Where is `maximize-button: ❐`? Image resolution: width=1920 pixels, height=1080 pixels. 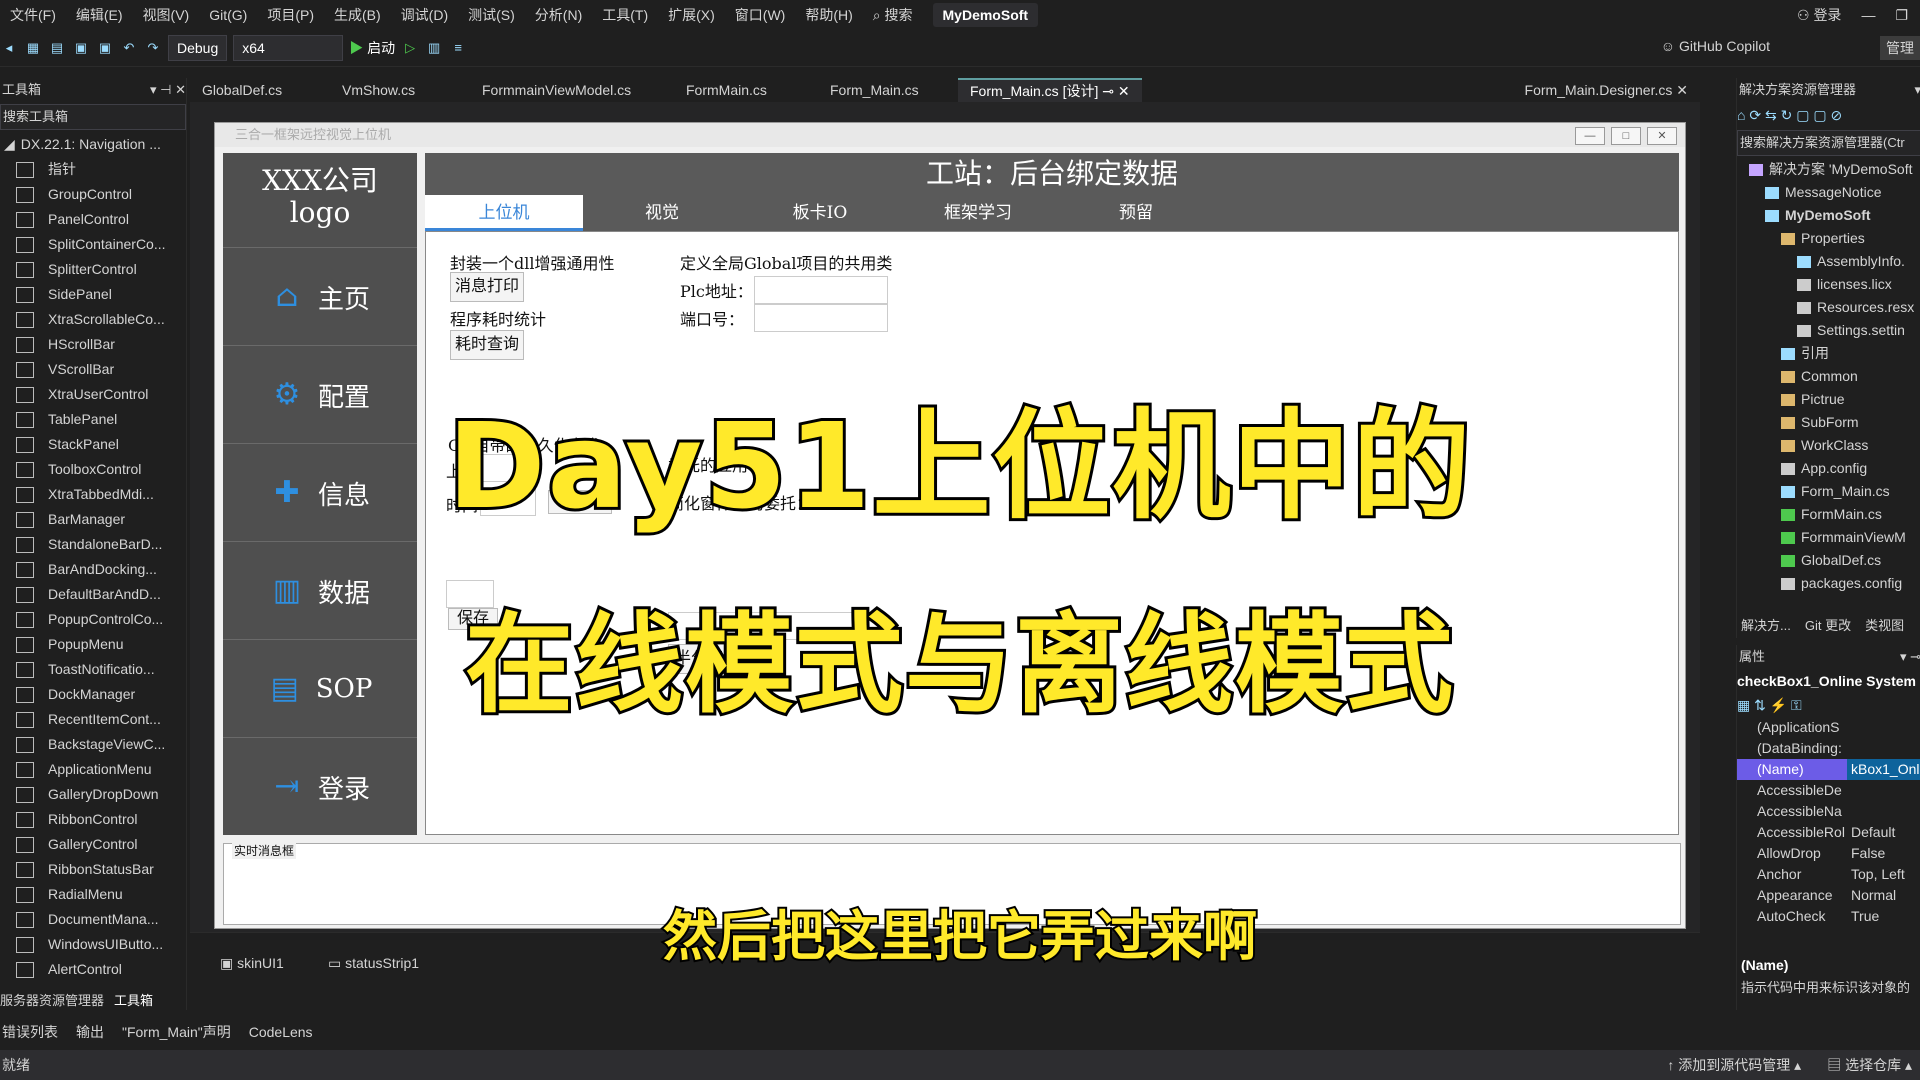
maximize-button: ❐ is located at coordinates (1901, 15).